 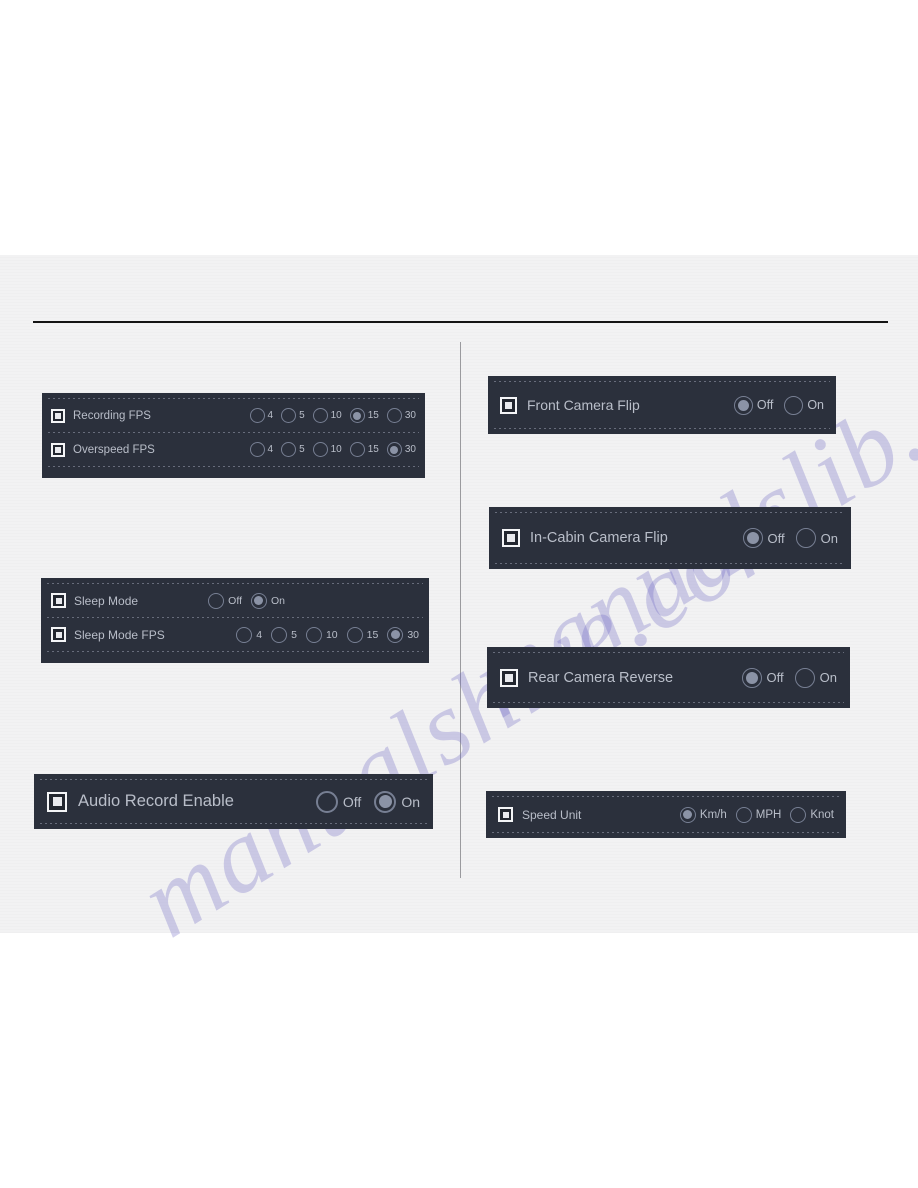 I want to click on radio-option-audio-record-enable-off: Off, so click(x=338, y=801).